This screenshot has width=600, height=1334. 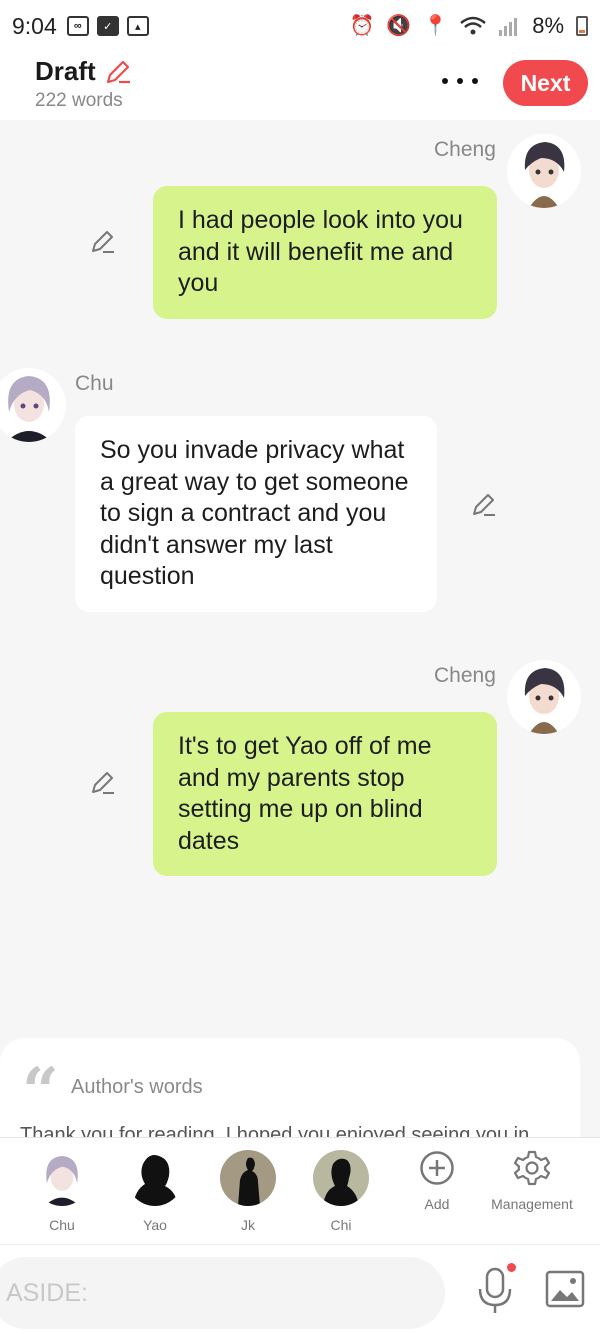 I want to click on mute-icon: 🔇, so click(x=399, y=26).